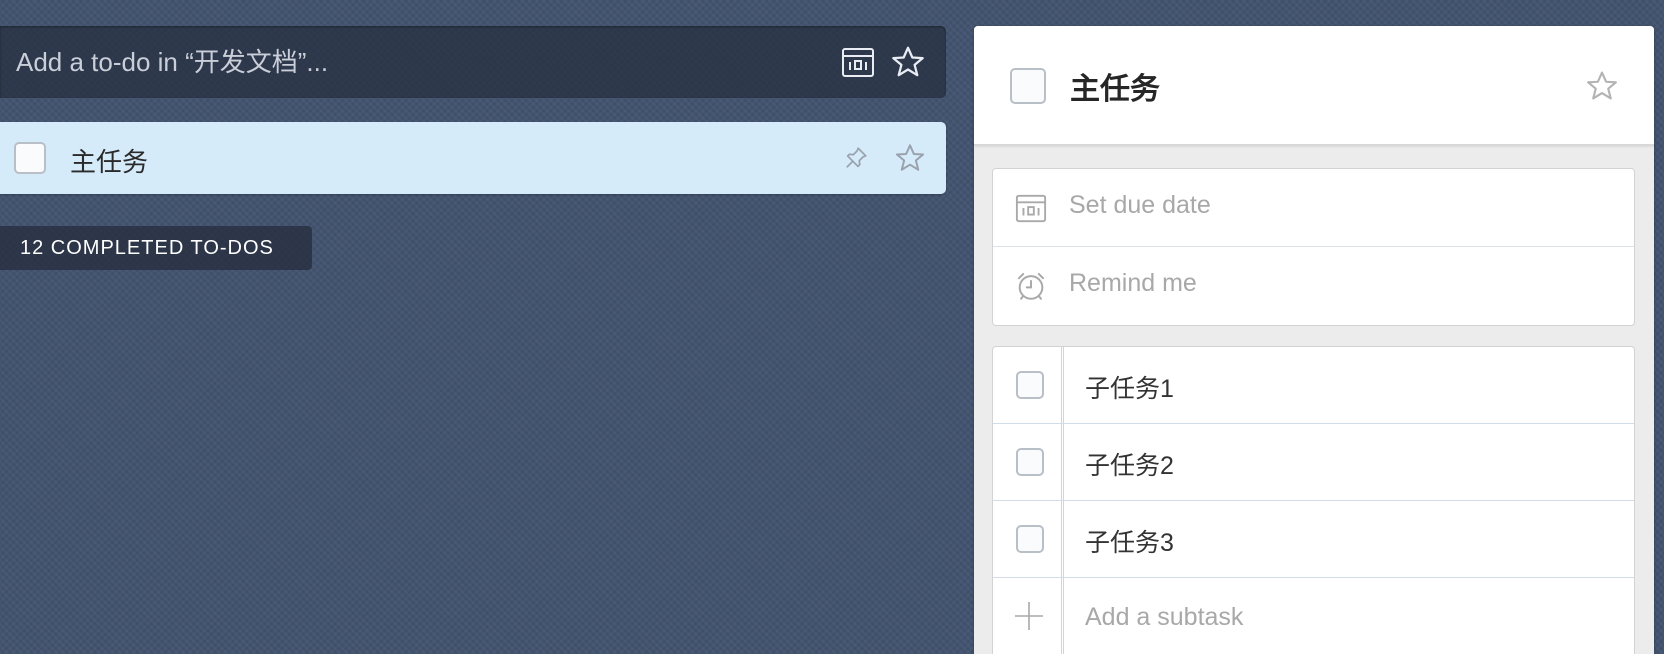  I want to click on add-subtask-input, so click(1335, 617).